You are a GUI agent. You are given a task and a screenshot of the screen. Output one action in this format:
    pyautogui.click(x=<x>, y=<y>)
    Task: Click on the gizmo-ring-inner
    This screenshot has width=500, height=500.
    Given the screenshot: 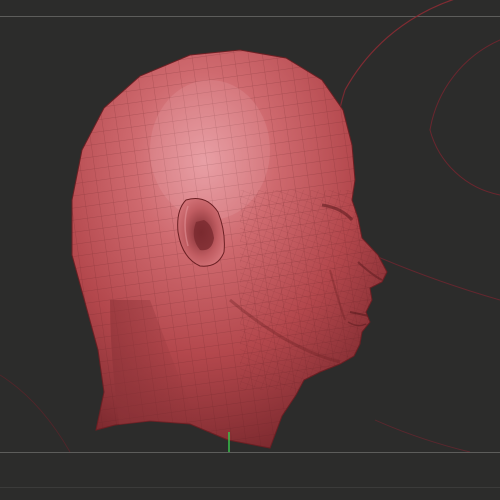 What is the action you would take?
    pyautogui.click(x=464, y=117)
    